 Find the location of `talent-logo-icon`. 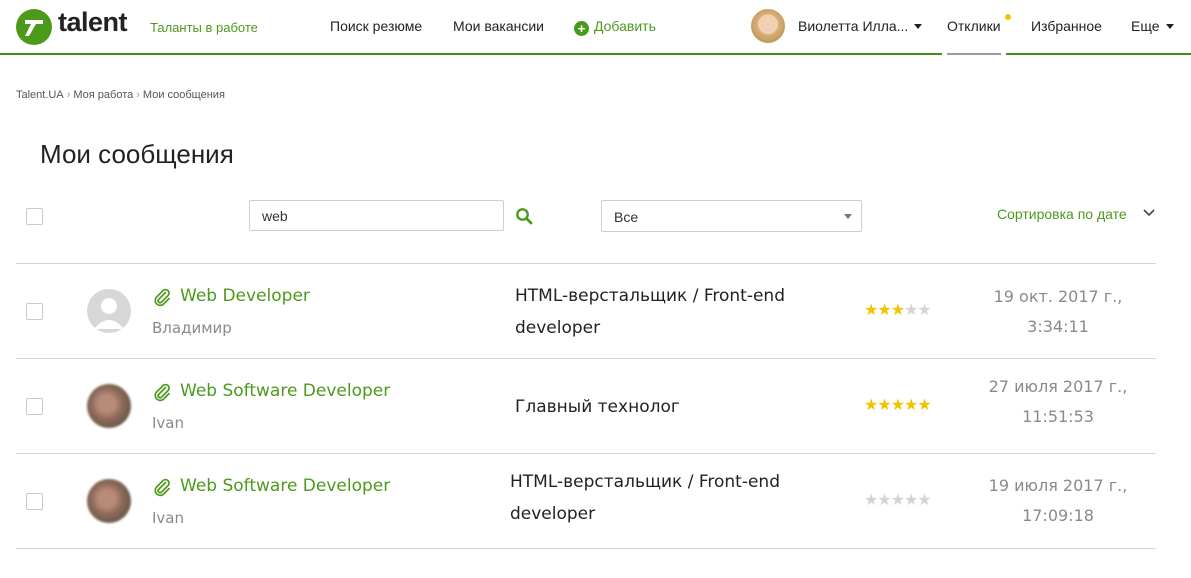

talent-logo-icon is located at coordinates (34, 27).